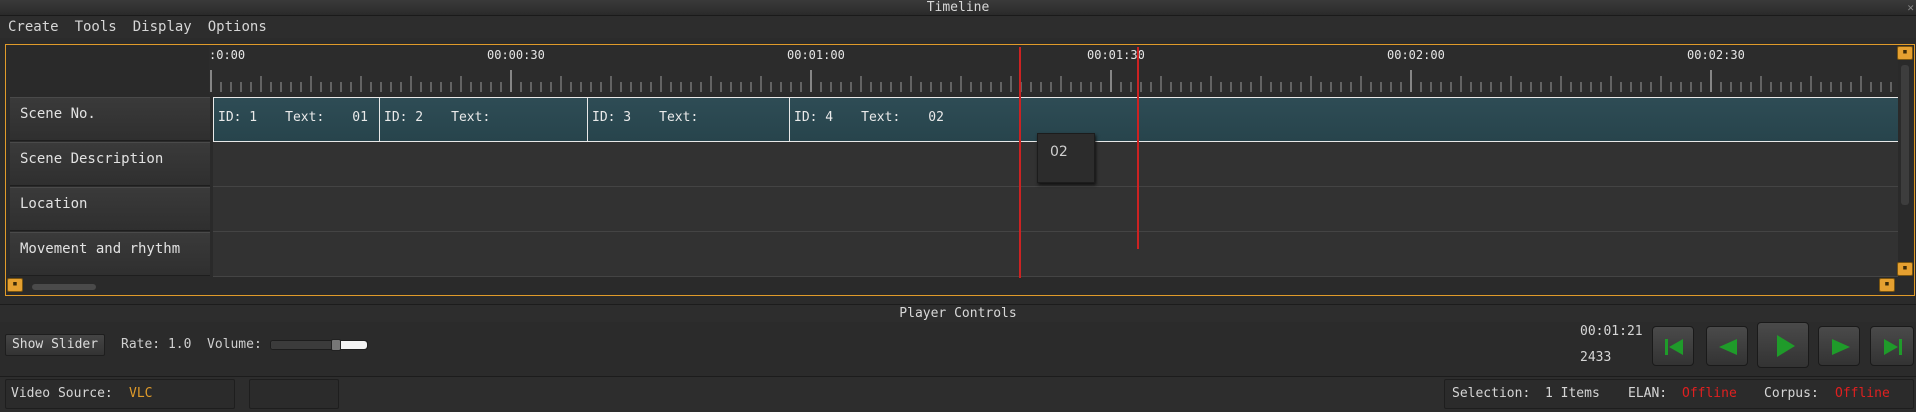  Describe the element at coordinates (162, 27) in the screenshot. I see `menu-display: Display` at that location.